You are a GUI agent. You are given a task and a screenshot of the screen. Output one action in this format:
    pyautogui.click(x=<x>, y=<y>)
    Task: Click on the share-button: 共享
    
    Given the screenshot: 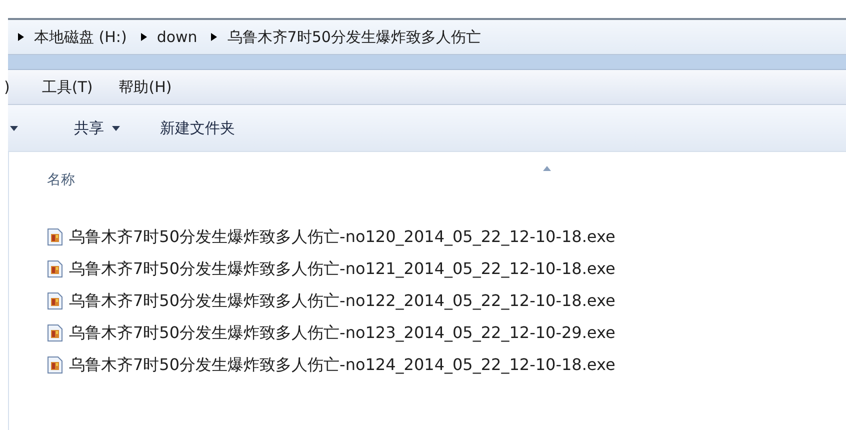 What is the action you would take?
    pyautogui.click(x=97, y=128)
    